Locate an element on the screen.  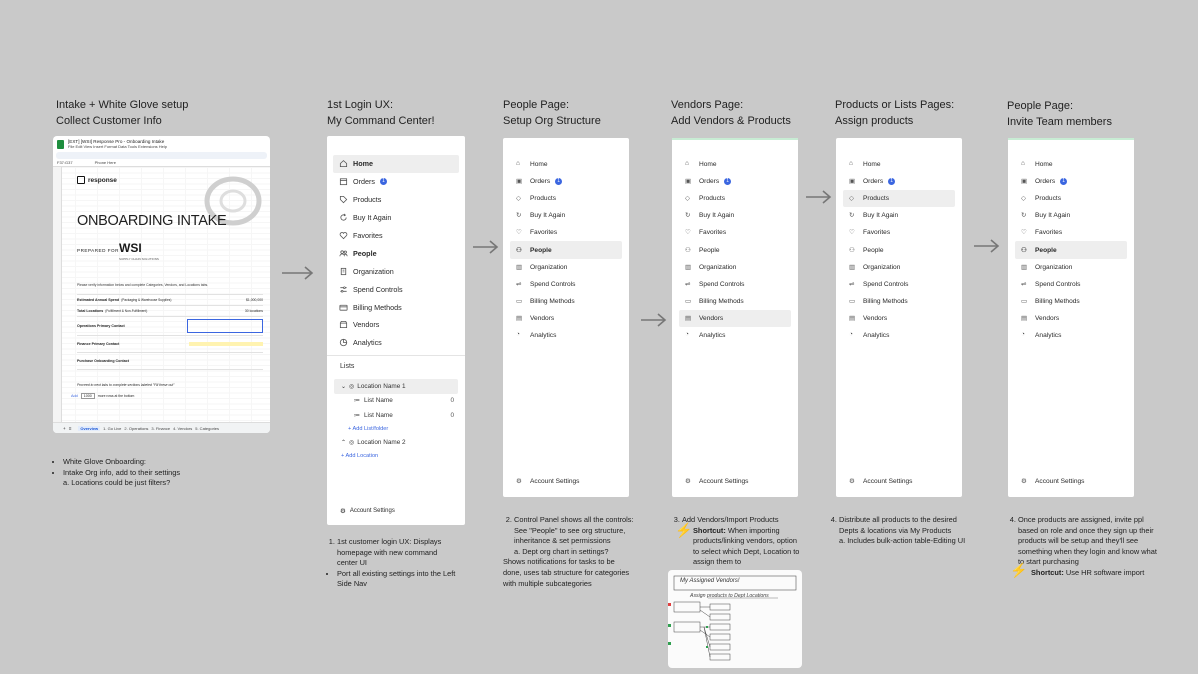
add-rows-button: Add is located at coordinates (74, 396).